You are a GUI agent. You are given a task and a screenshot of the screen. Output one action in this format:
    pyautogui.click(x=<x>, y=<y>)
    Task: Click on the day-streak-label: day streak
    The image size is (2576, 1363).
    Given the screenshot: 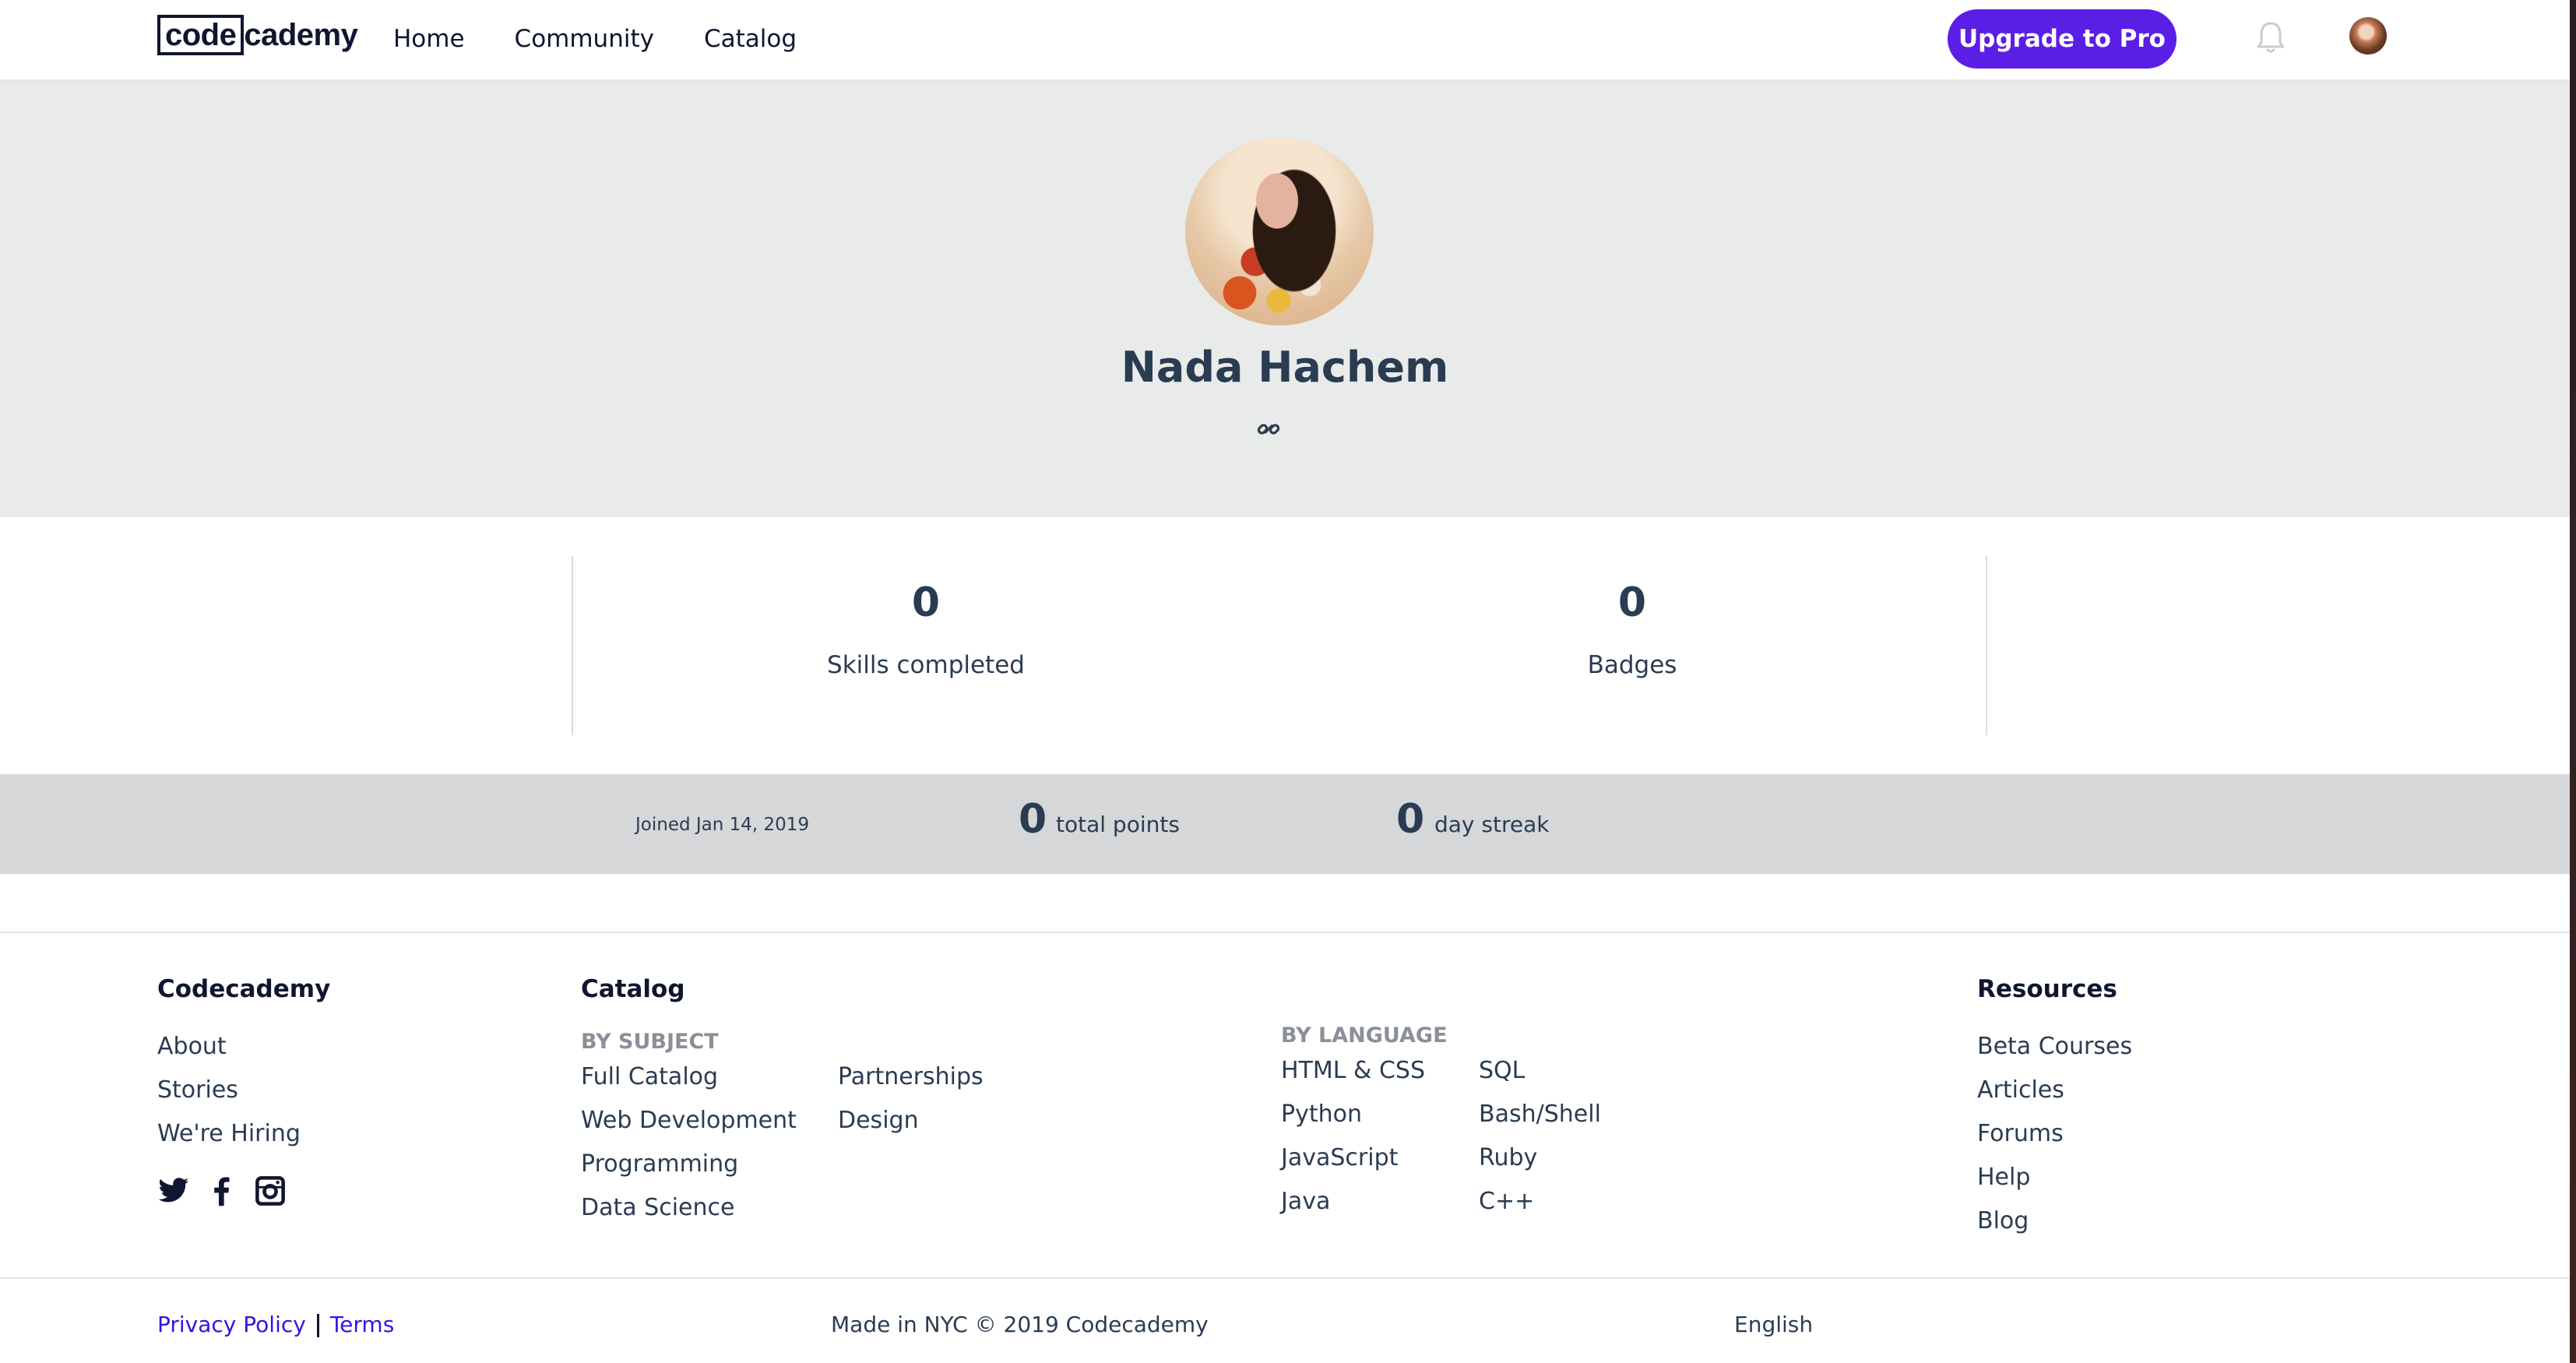 What is the action you would take?
    pyautogui.click(x=1492, y=824)
    